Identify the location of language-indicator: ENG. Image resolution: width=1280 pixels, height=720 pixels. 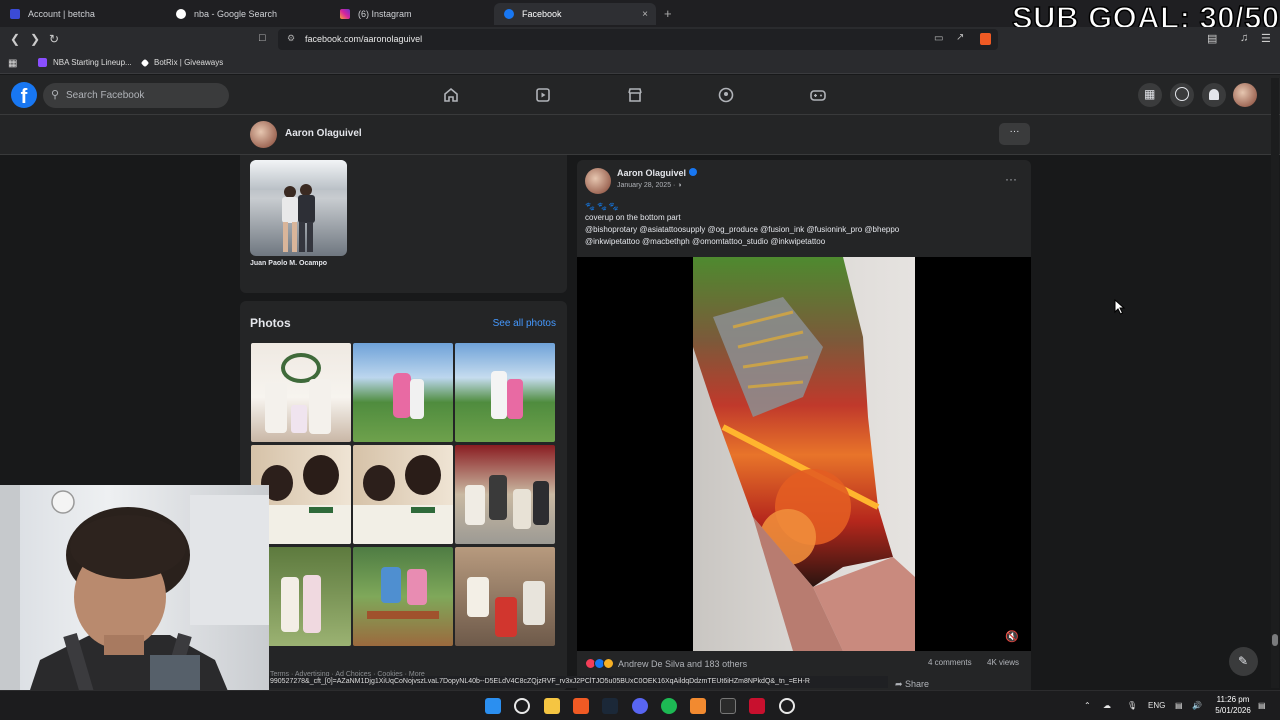
(1156, 705).